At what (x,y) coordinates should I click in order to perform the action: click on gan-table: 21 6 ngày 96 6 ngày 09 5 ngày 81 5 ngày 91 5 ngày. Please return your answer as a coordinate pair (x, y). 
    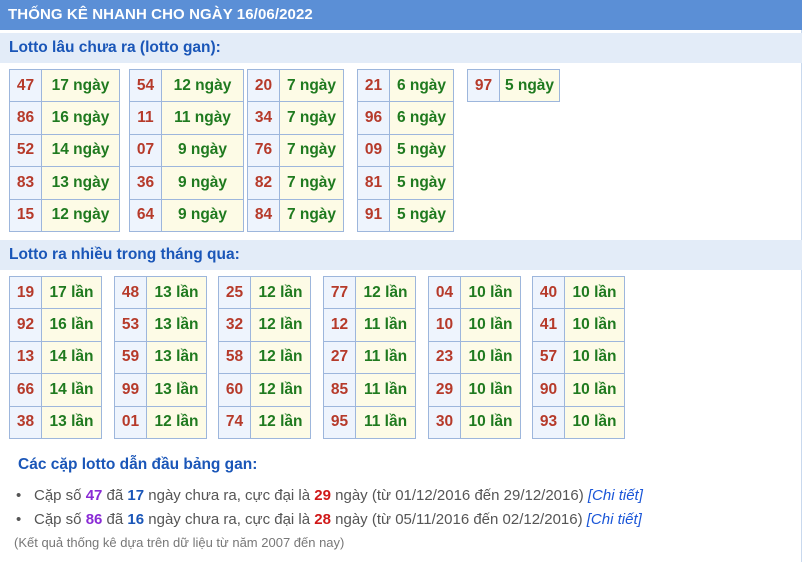
    Looking at the image, I should click on (405, 150).